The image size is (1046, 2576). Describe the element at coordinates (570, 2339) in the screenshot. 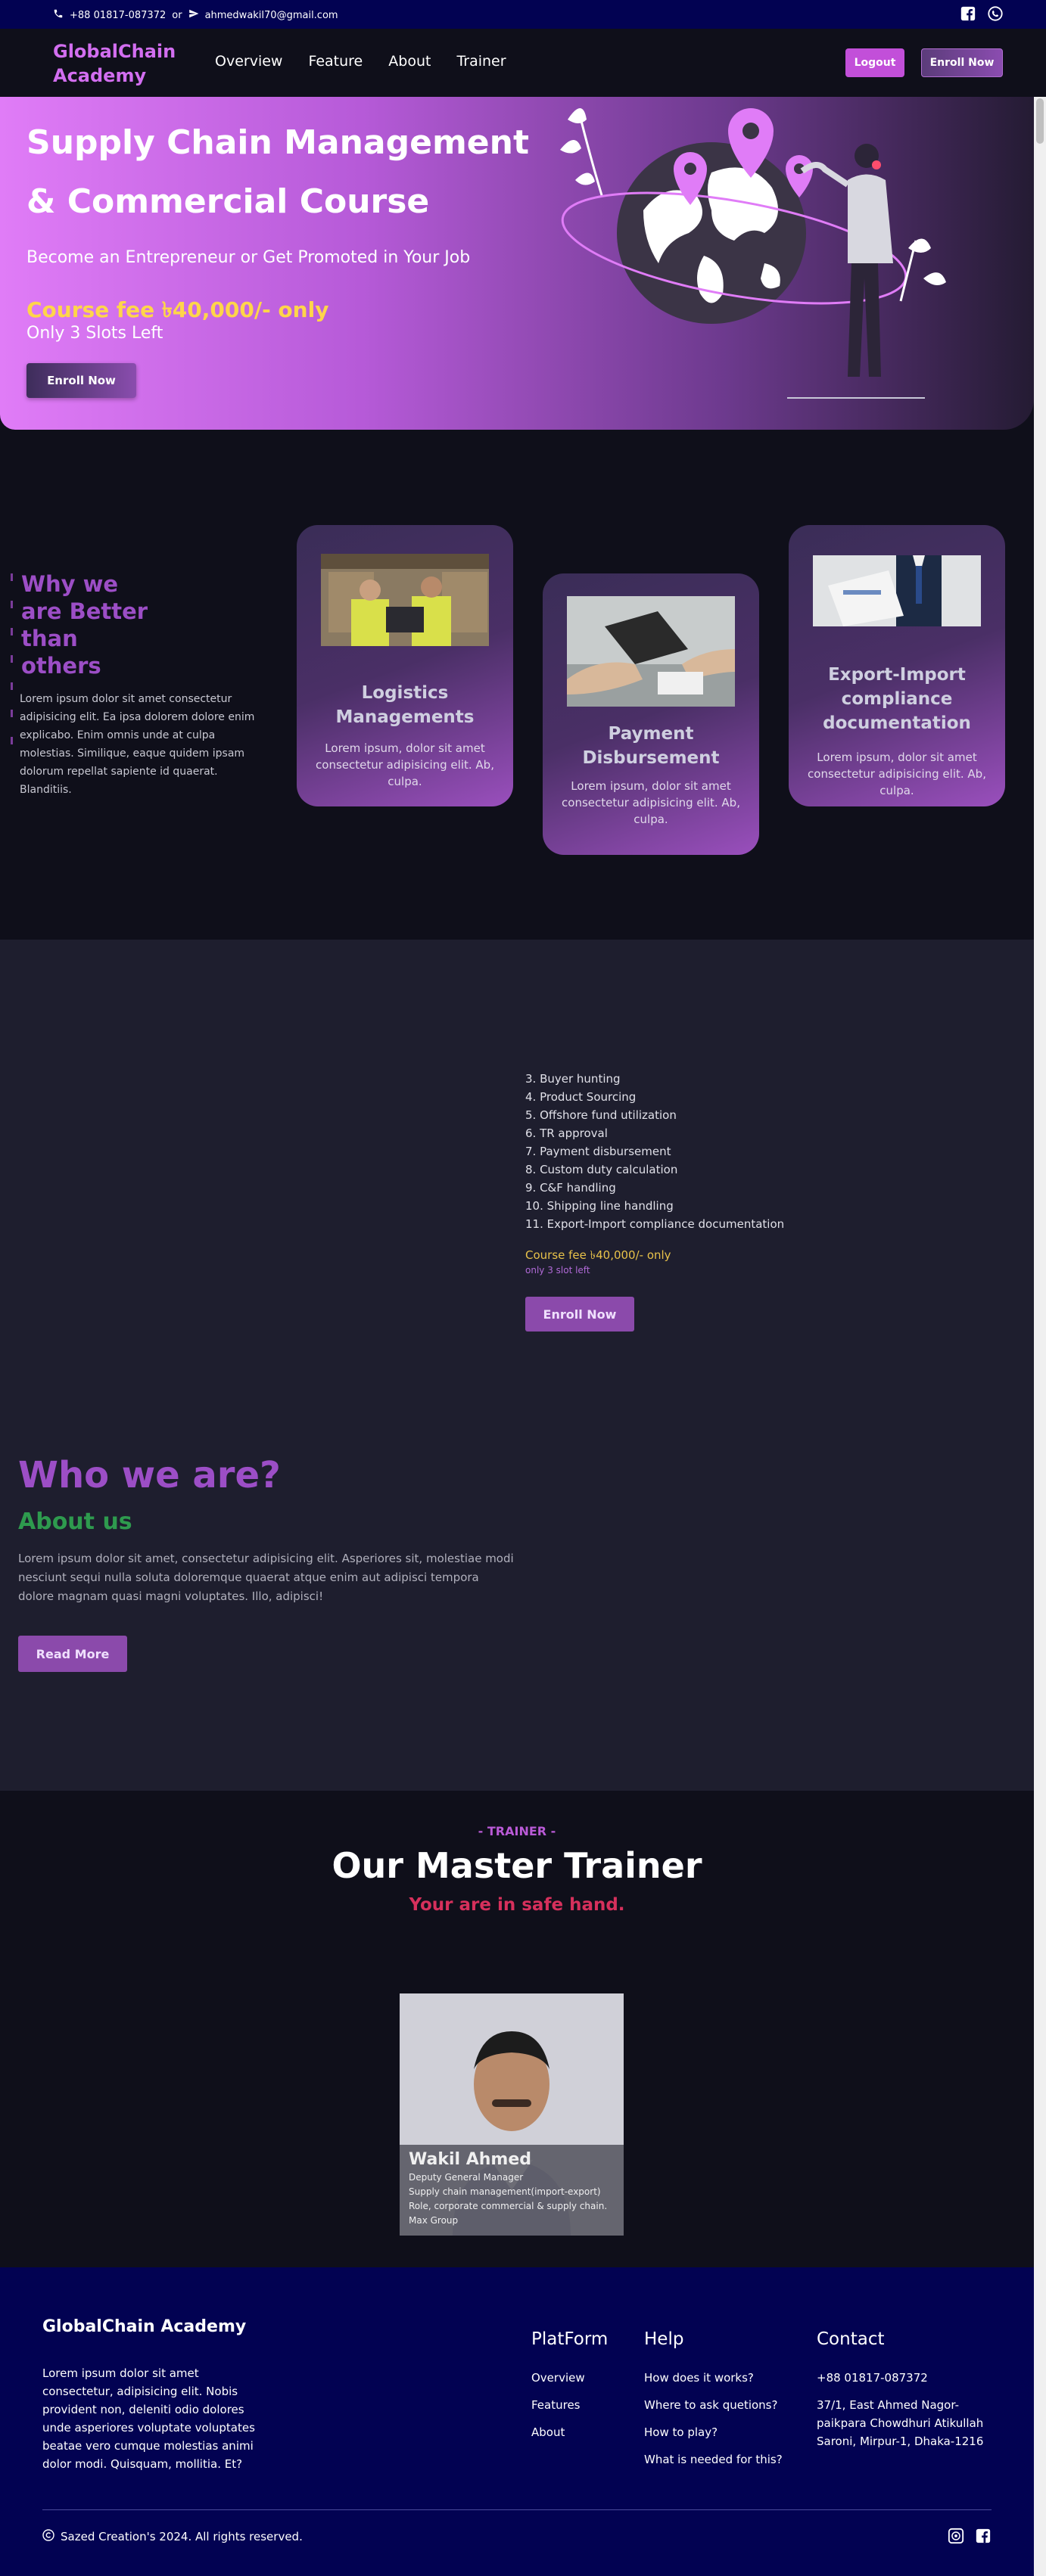

I see `footer-platform-title: PlatForm` at that location.